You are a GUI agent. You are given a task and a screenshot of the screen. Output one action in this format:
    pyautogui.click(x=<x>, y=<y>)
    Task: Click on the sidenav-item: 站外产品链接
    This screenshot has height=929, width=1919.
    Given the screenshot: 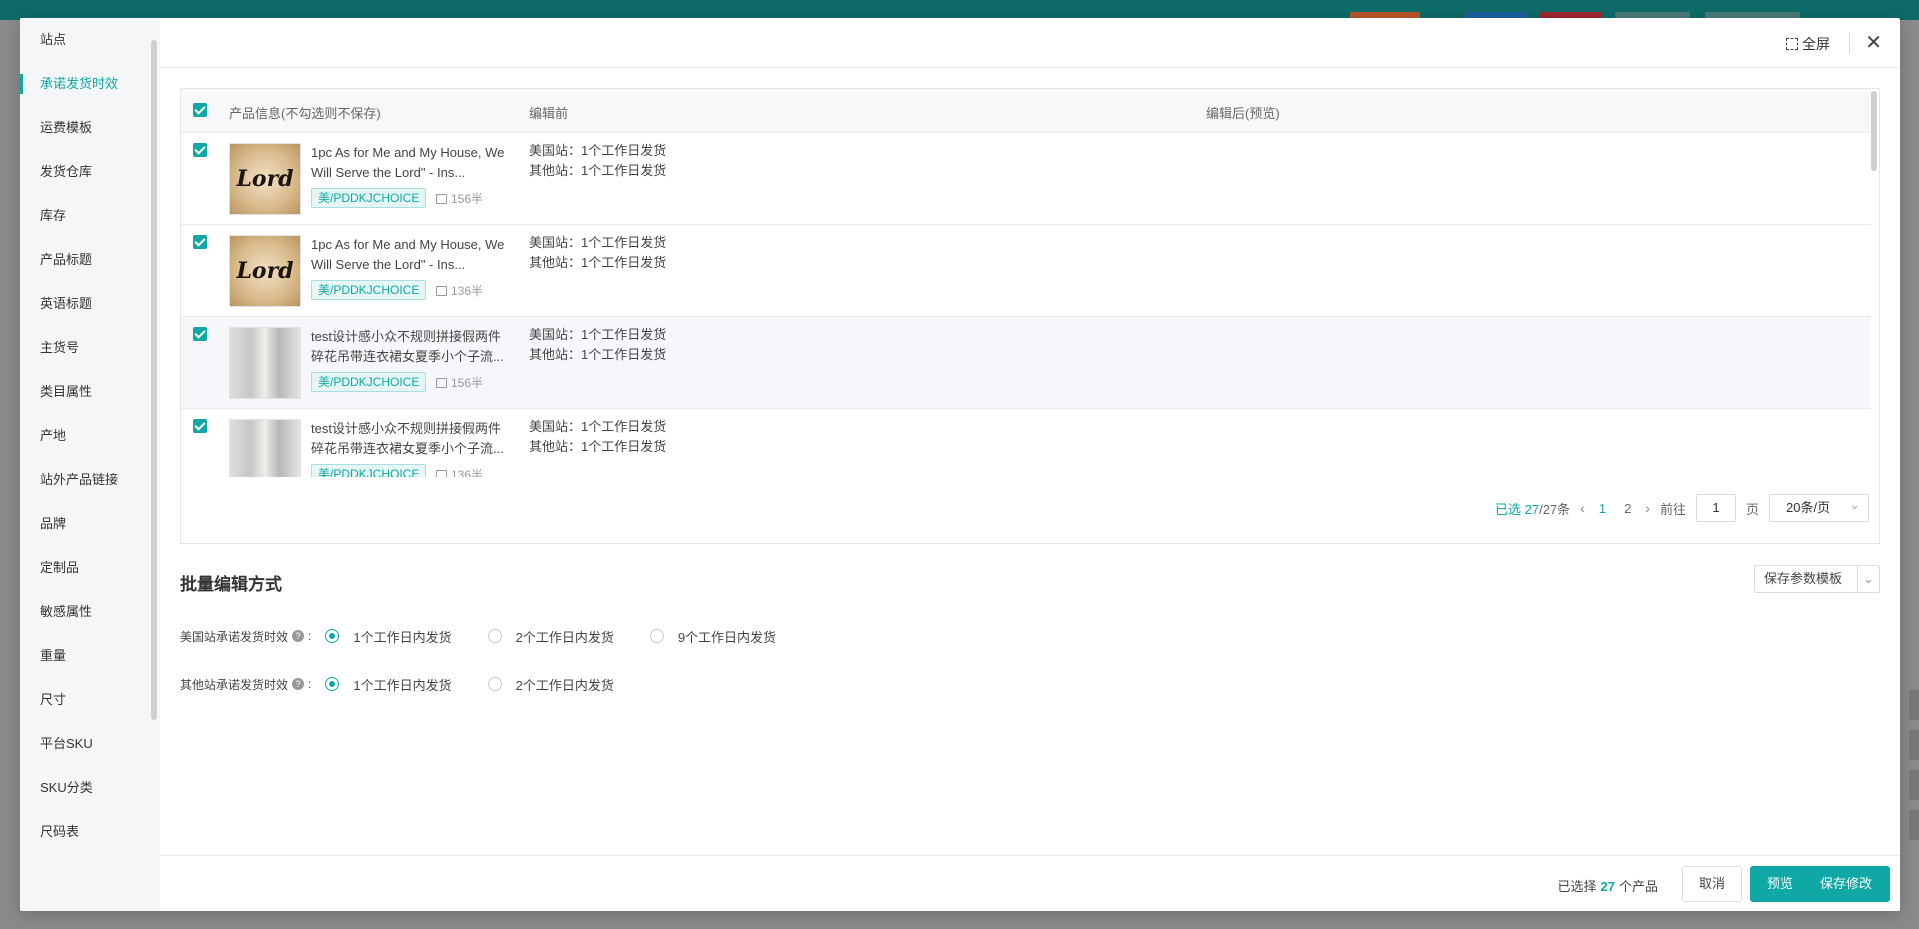 What is the action you would take?
    pyautogui.click(x=90, y=480)
    